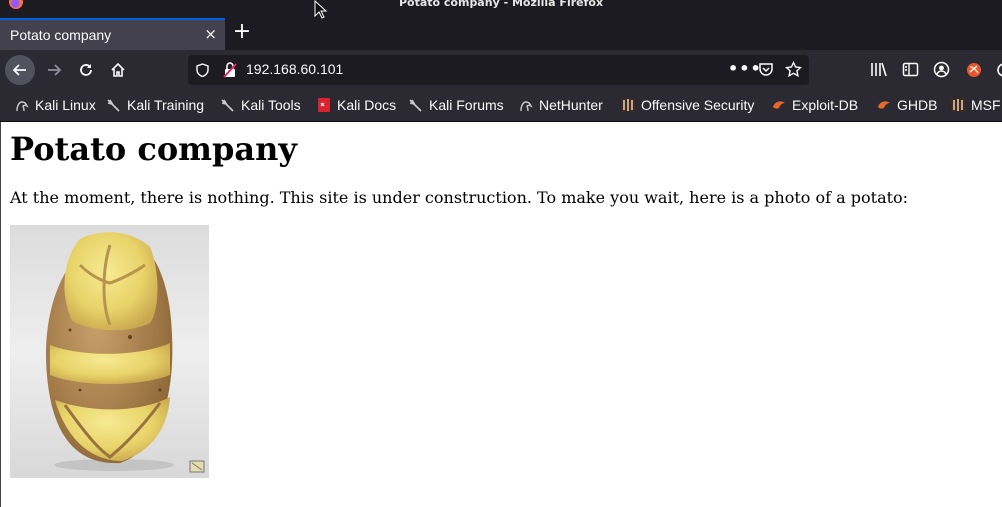 The width and height of the screenshot is (1002, 507). I want to click on bookmark-label: Kali Forums, so click(466, 105).